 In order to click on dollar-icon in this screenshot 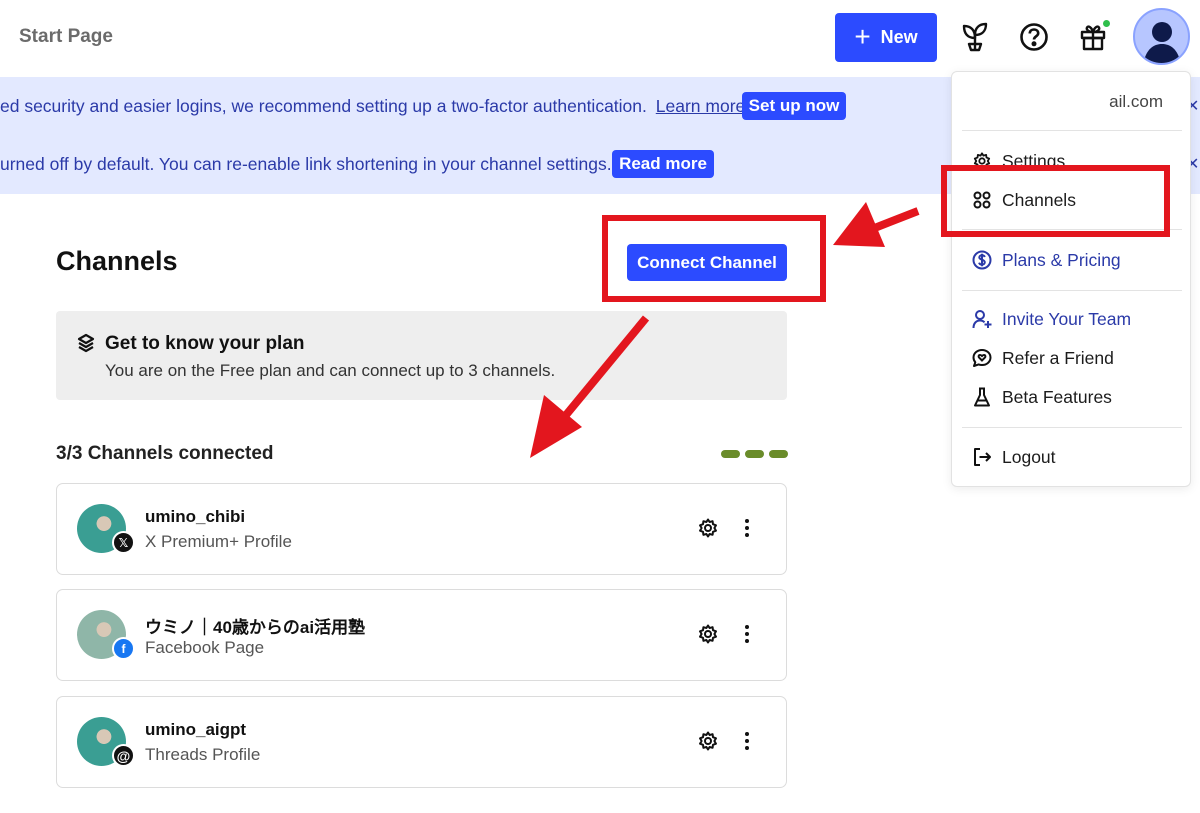, I will do `click(982, 260)`.